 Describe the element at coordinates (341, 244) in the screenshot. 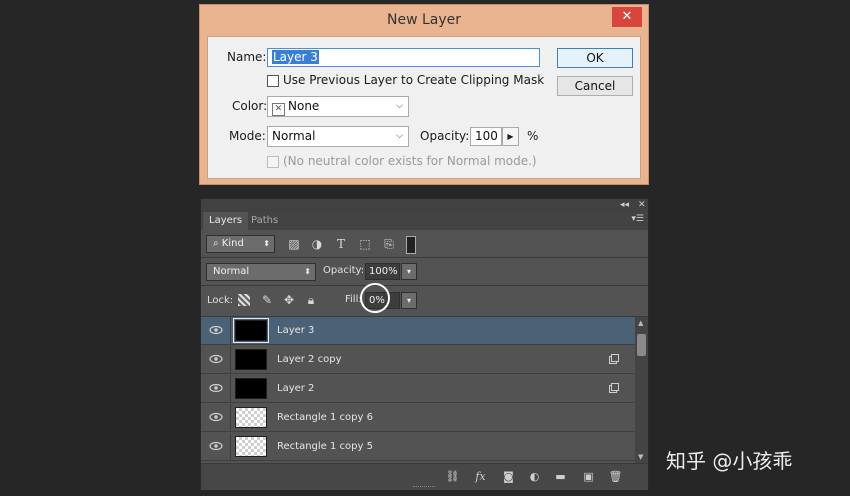

I see `type-filter-icon: T` at that location.